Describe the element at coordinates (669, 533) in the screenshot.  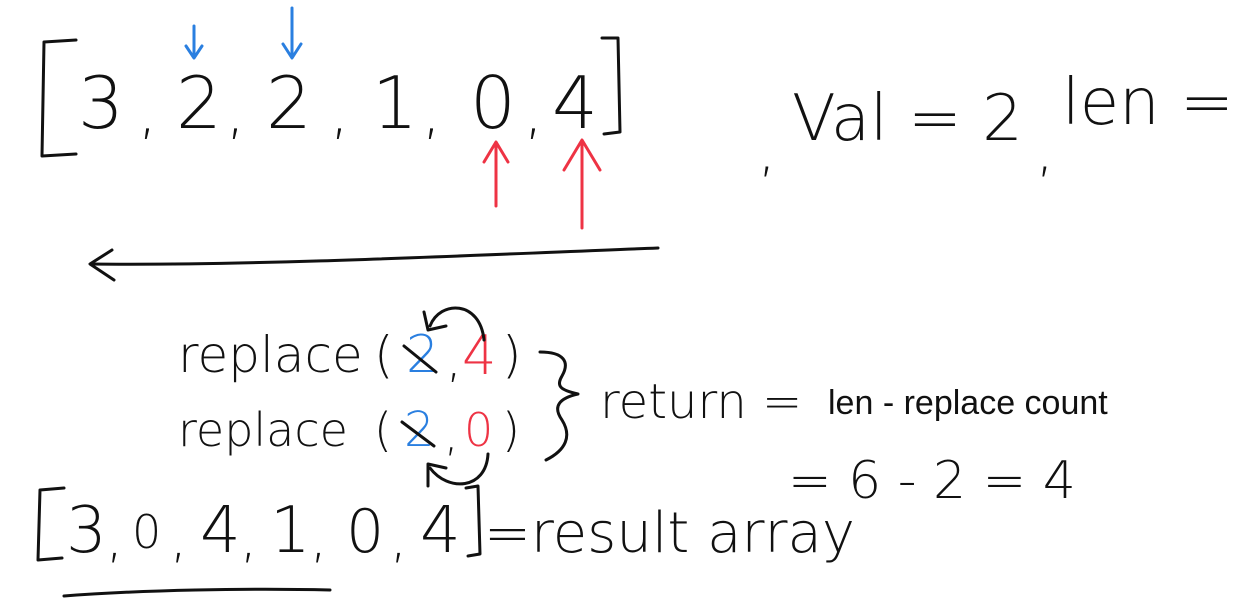
I see `result-label: =result array` at that location.